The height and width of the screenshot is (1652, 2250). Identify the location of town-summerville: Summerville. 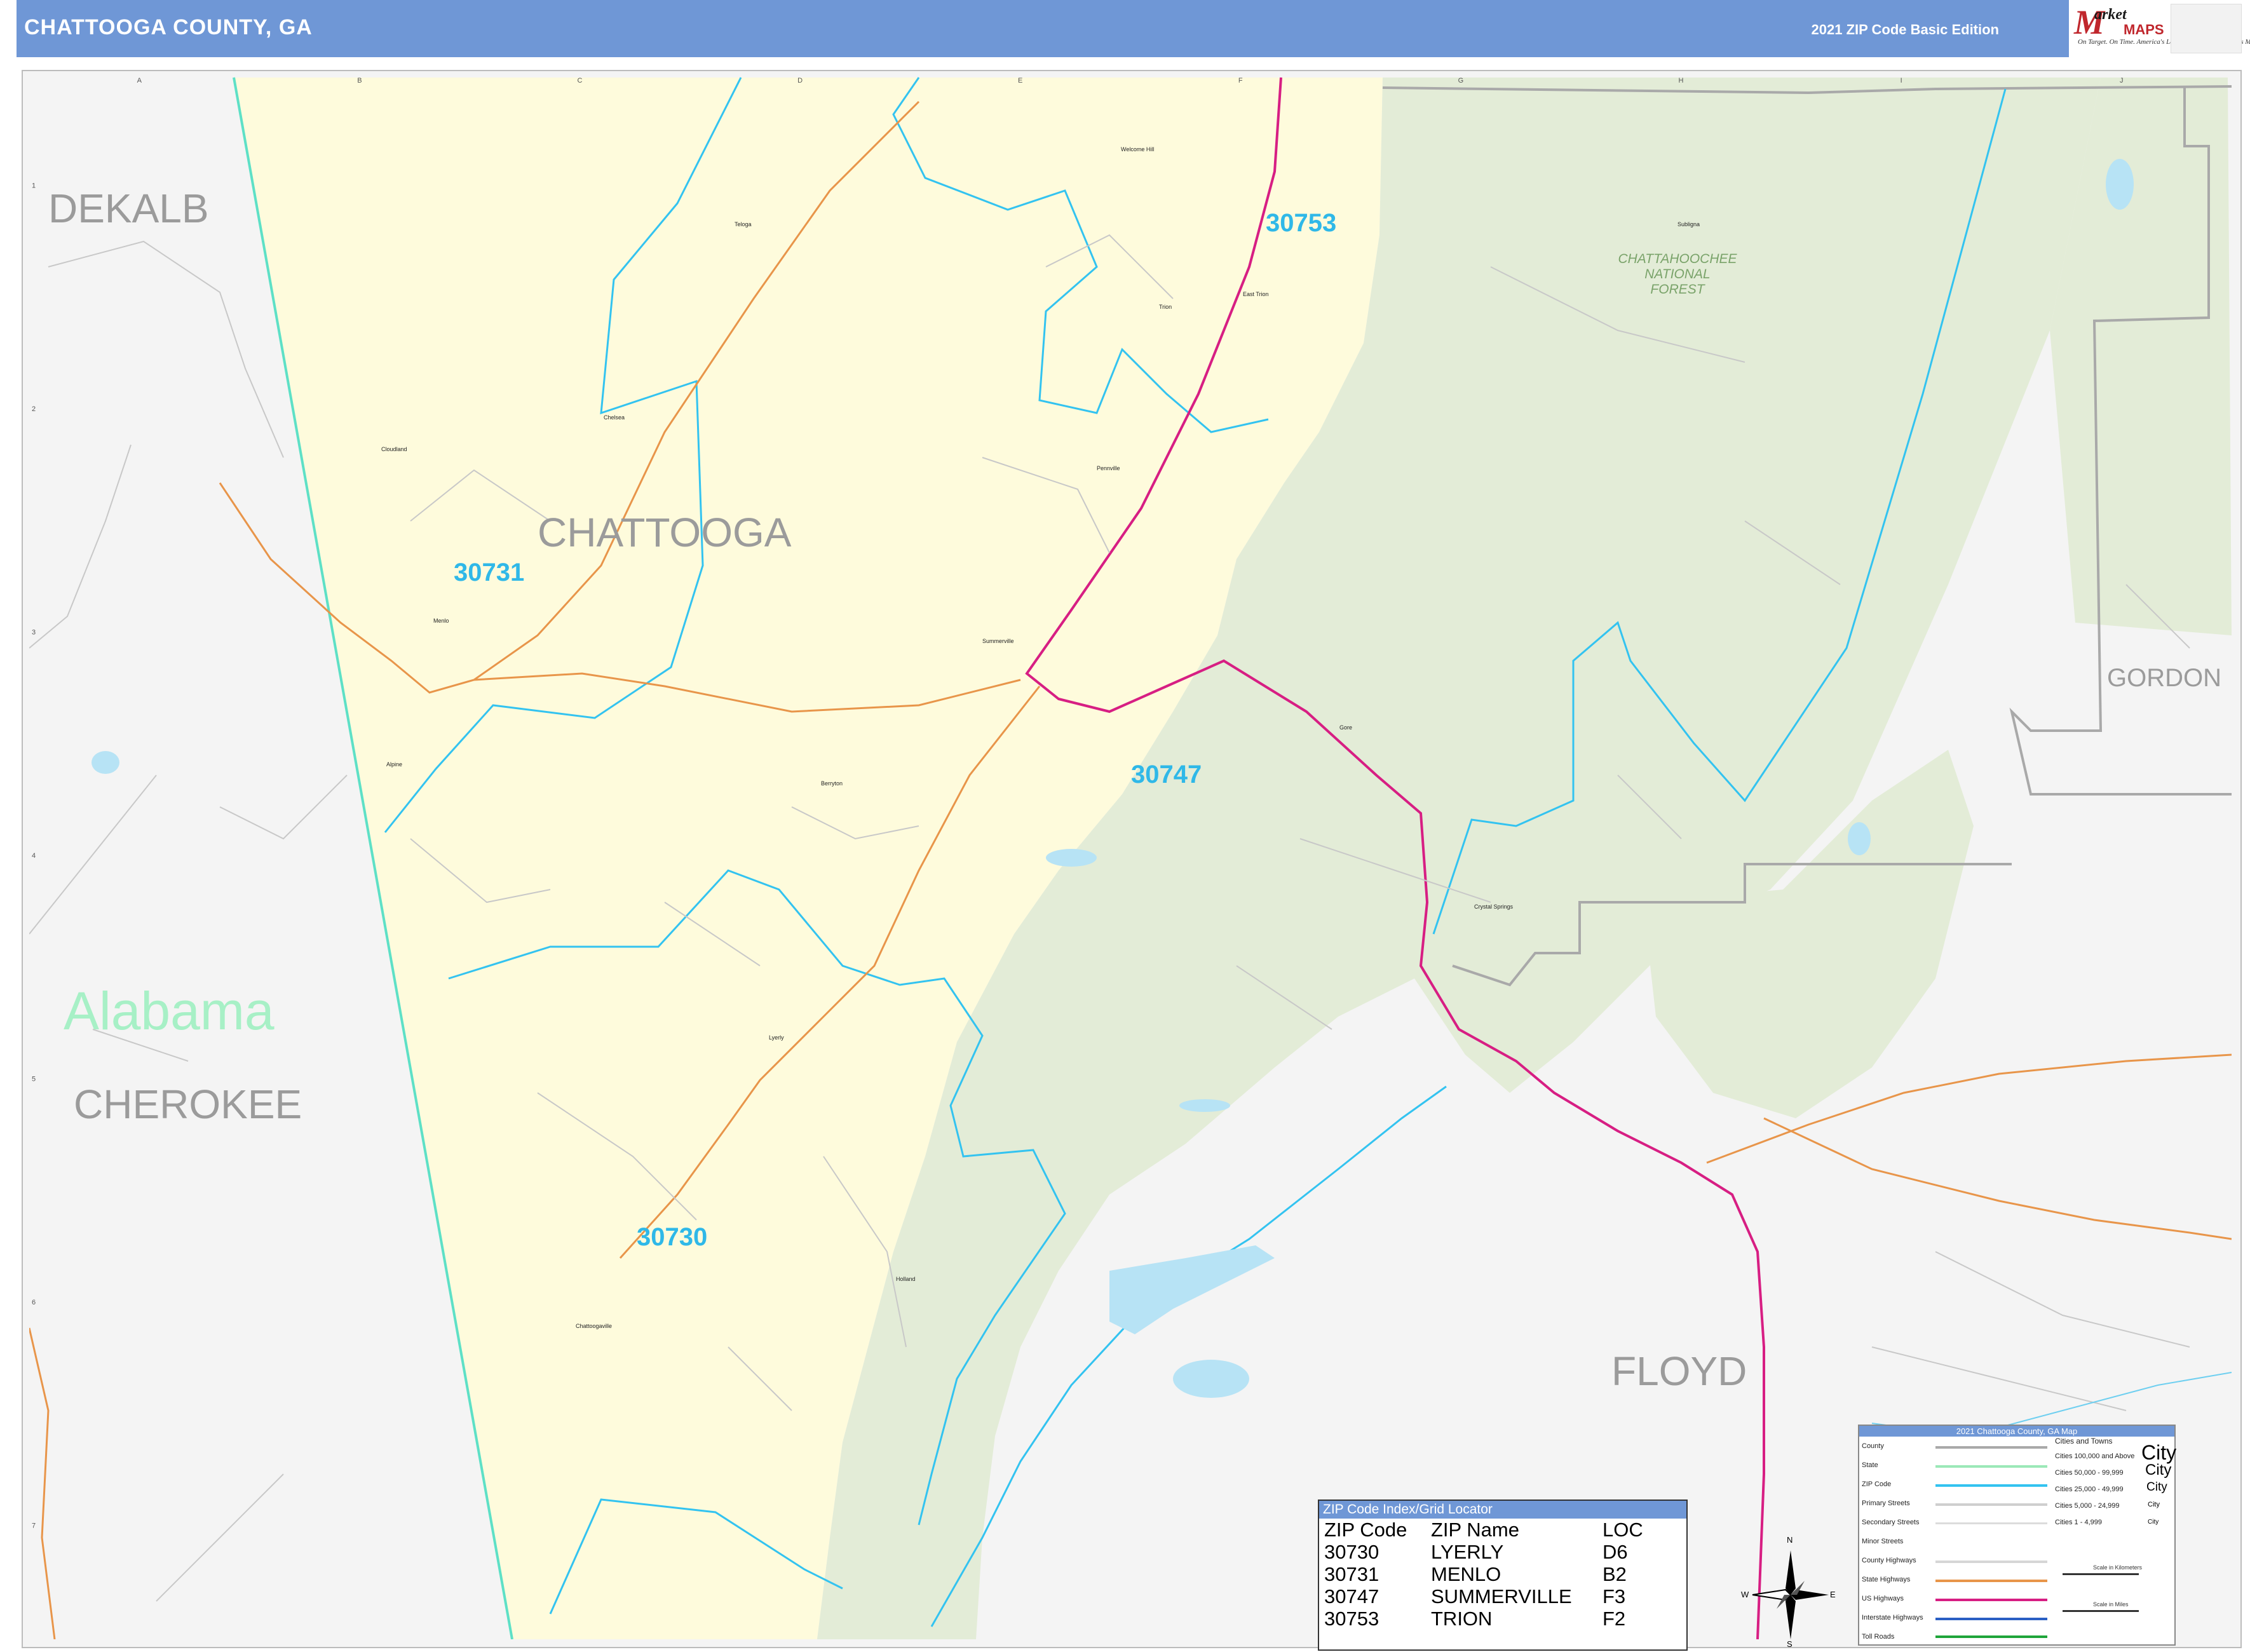
(998, 641).